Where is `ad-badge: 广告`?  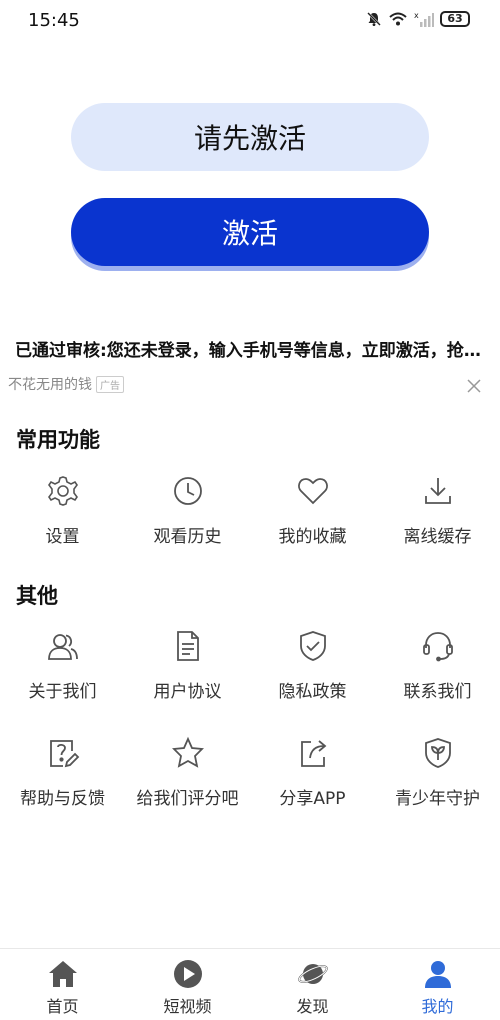 ad-badge: 广告 is located at coordinates (110, 384).